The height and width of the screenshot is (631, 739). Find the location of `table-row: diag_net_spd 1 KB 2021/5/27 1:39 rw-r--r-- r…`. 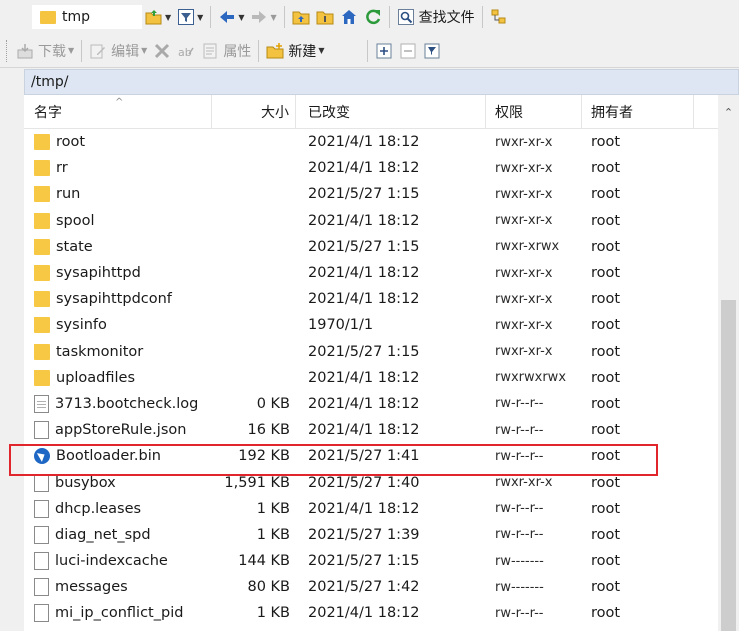

table-row: diag_net_spd 1 KB 2021/5/27 1:39 rw-r--r-- r… is located at coordinates (381, 535).